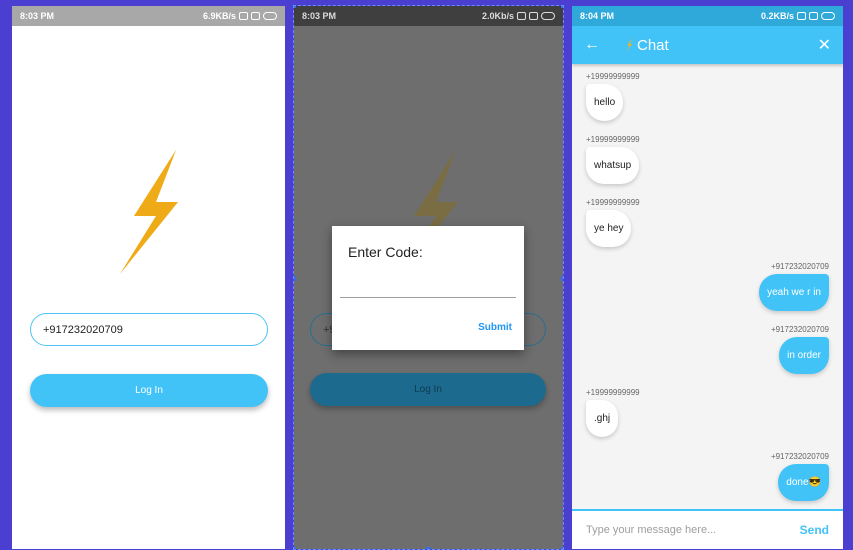  Describe the element at coordinates (149, 329) in the screenshot. I see `phone-number-input: +917232020709` at that location.